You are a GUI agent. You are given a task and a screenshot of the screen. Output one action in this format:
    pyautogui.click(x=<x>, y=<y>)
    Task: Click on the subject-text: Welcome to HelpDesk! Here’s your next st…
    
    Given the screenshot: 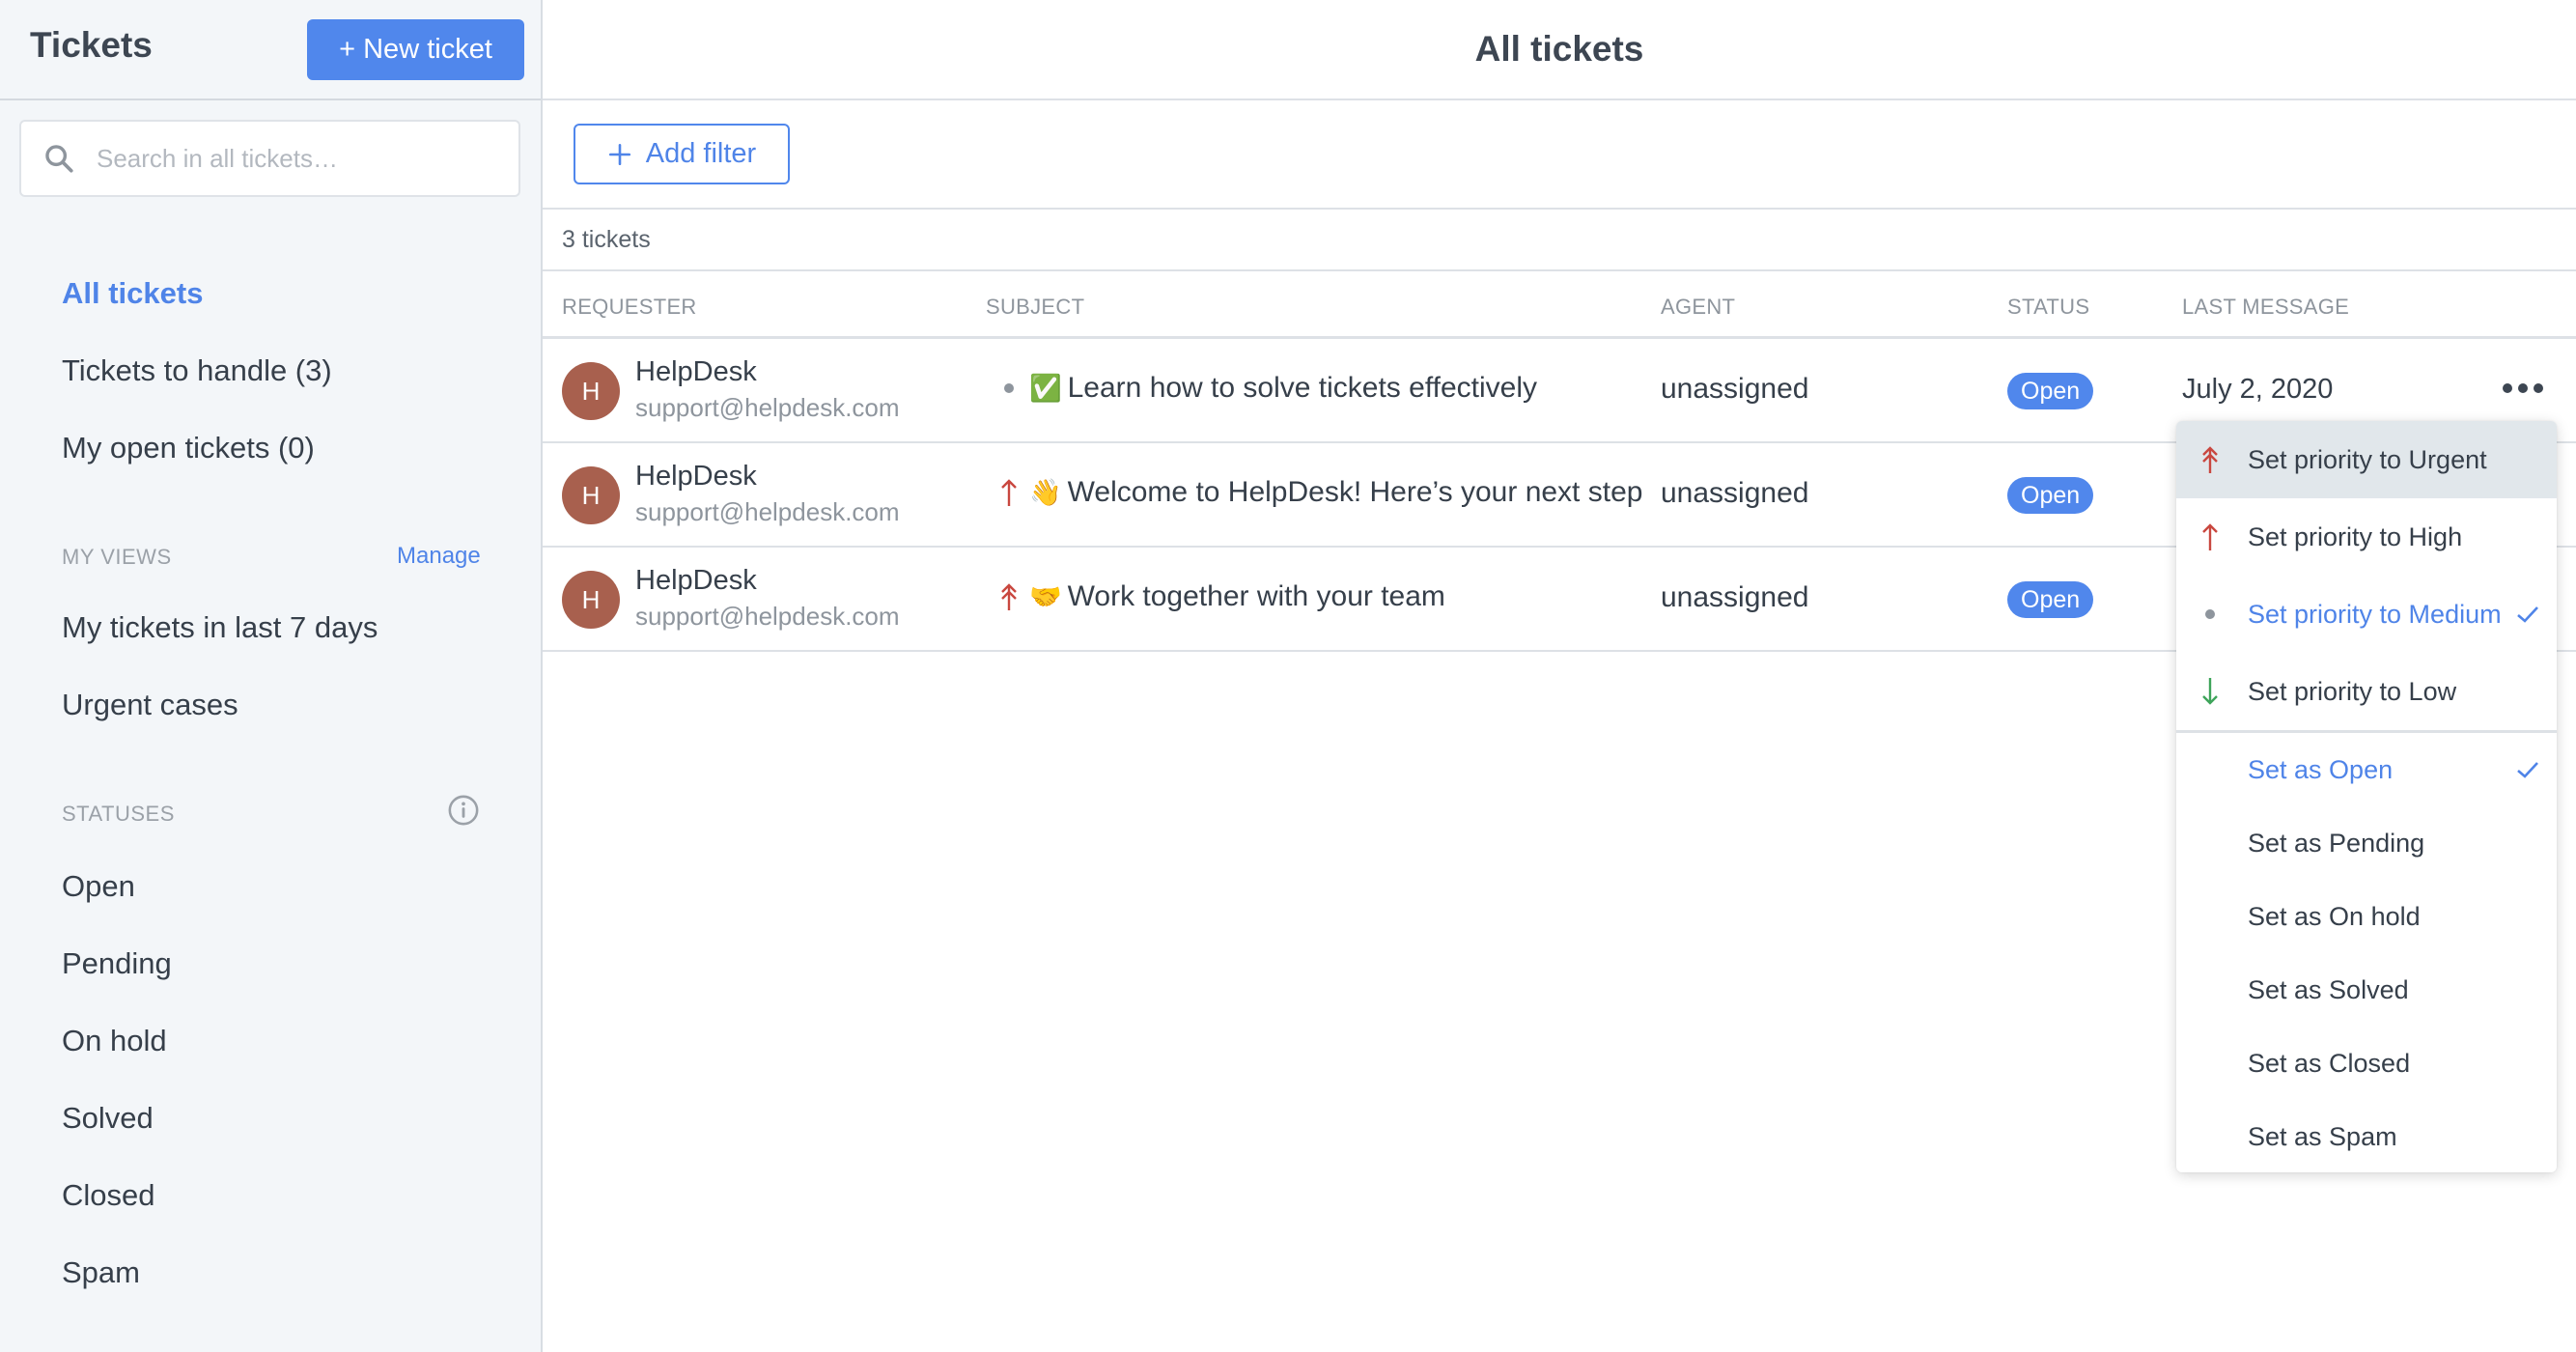 What is the action you would take?
    pyautogui.click(x=1355, y=492)
    